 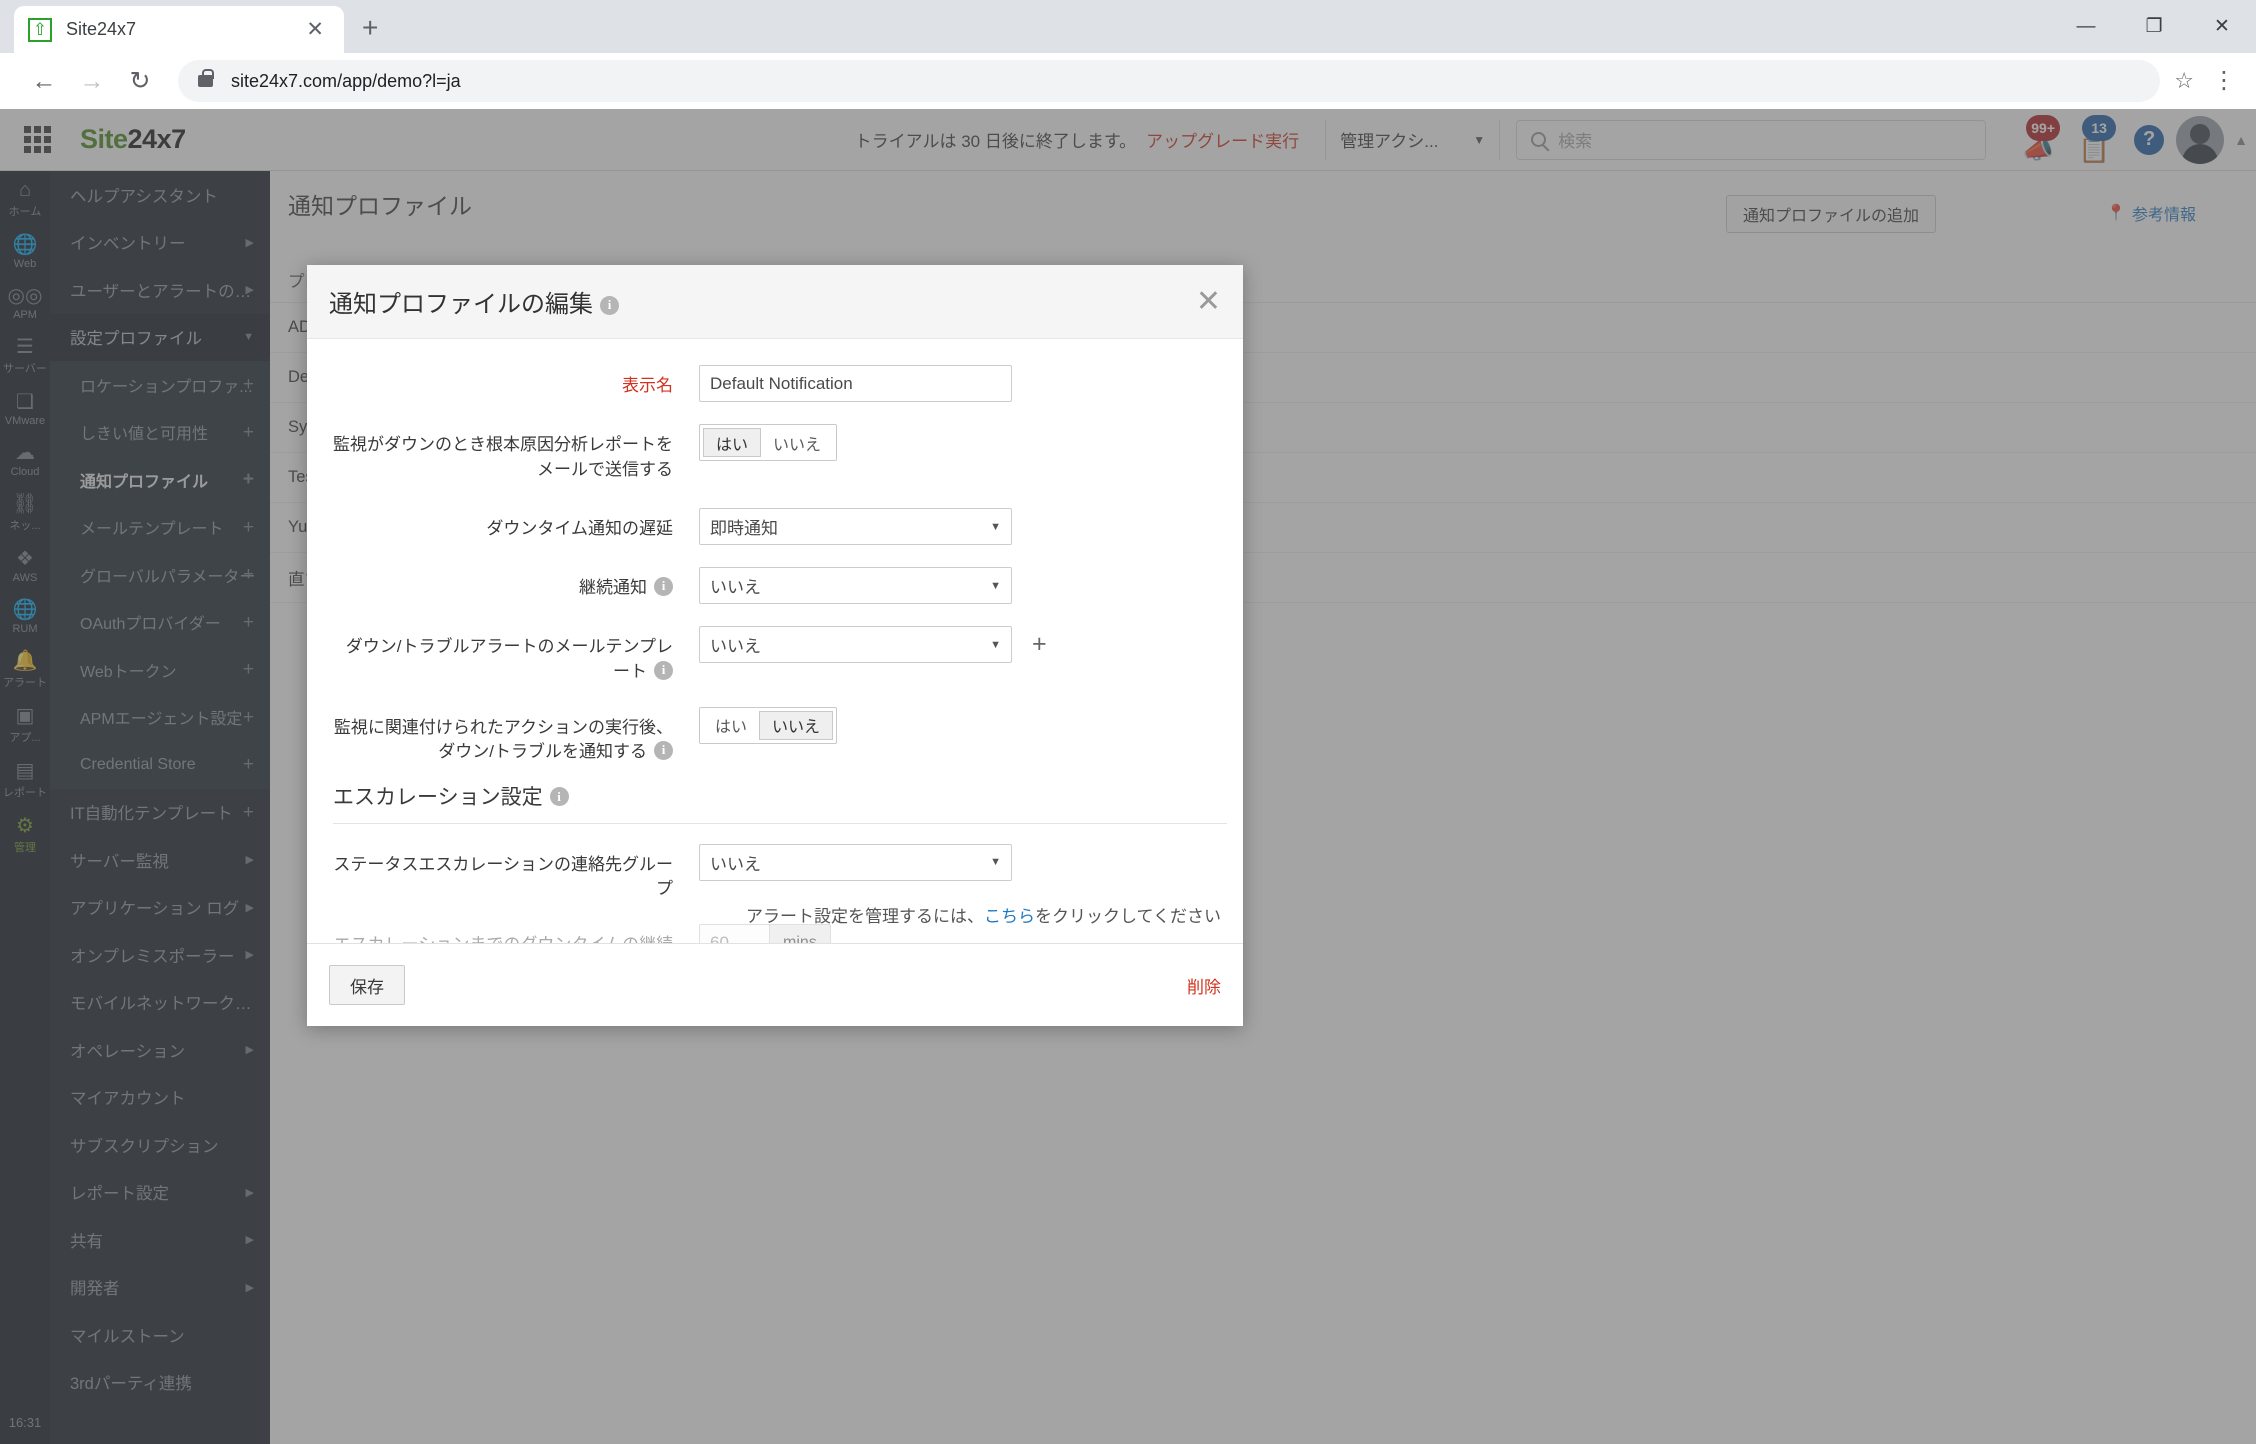 I want to click on section-divider, so click(x=780, y=823).